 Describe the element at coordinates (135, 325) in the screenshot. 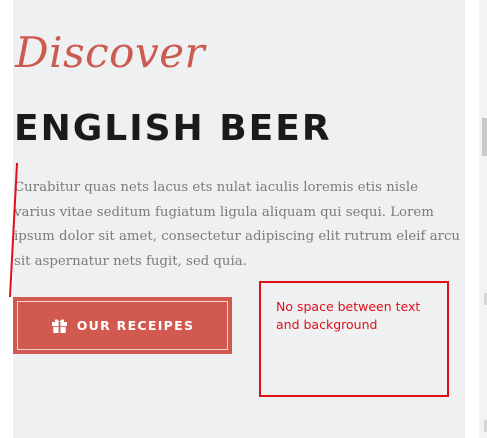

I see `button-label: OUR RECEIPES` at that location.